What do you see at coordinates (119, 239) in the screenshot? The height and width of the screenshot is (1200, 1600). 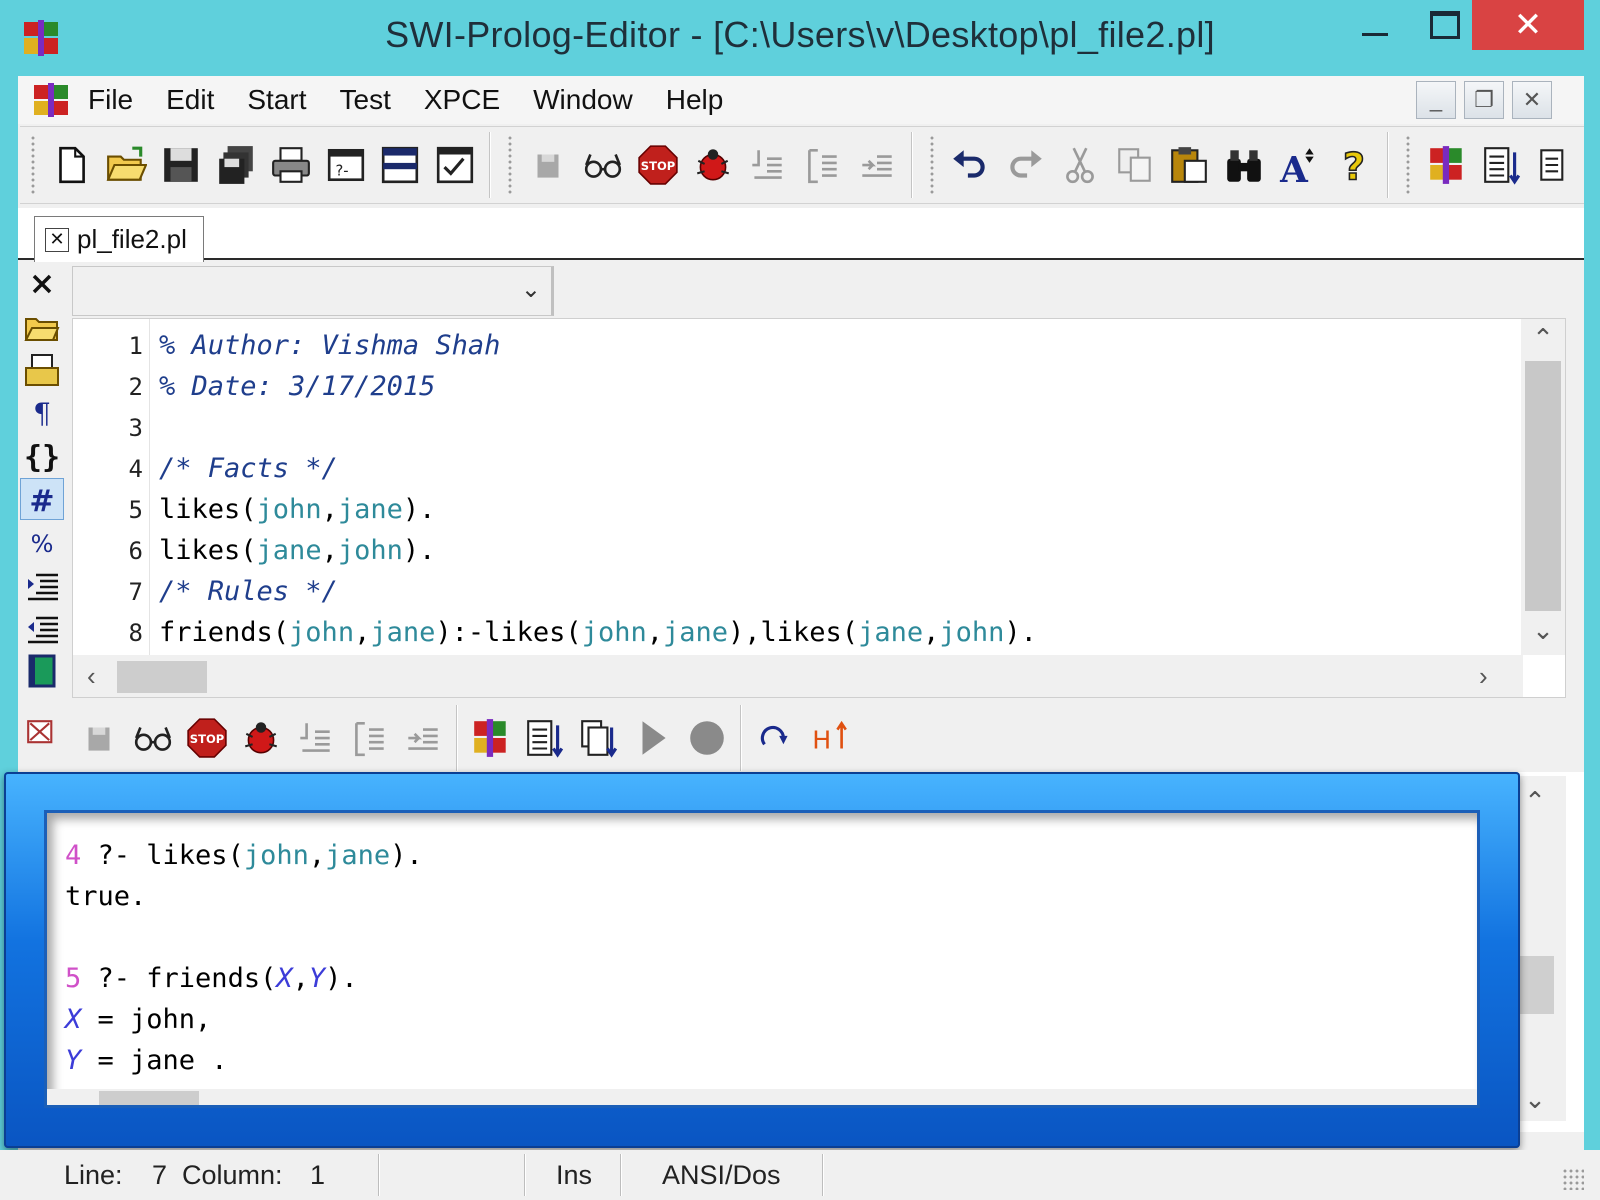 I see `tab-pl-file2: ✕ pl_file2.pl` at bounding box center [119, 239].